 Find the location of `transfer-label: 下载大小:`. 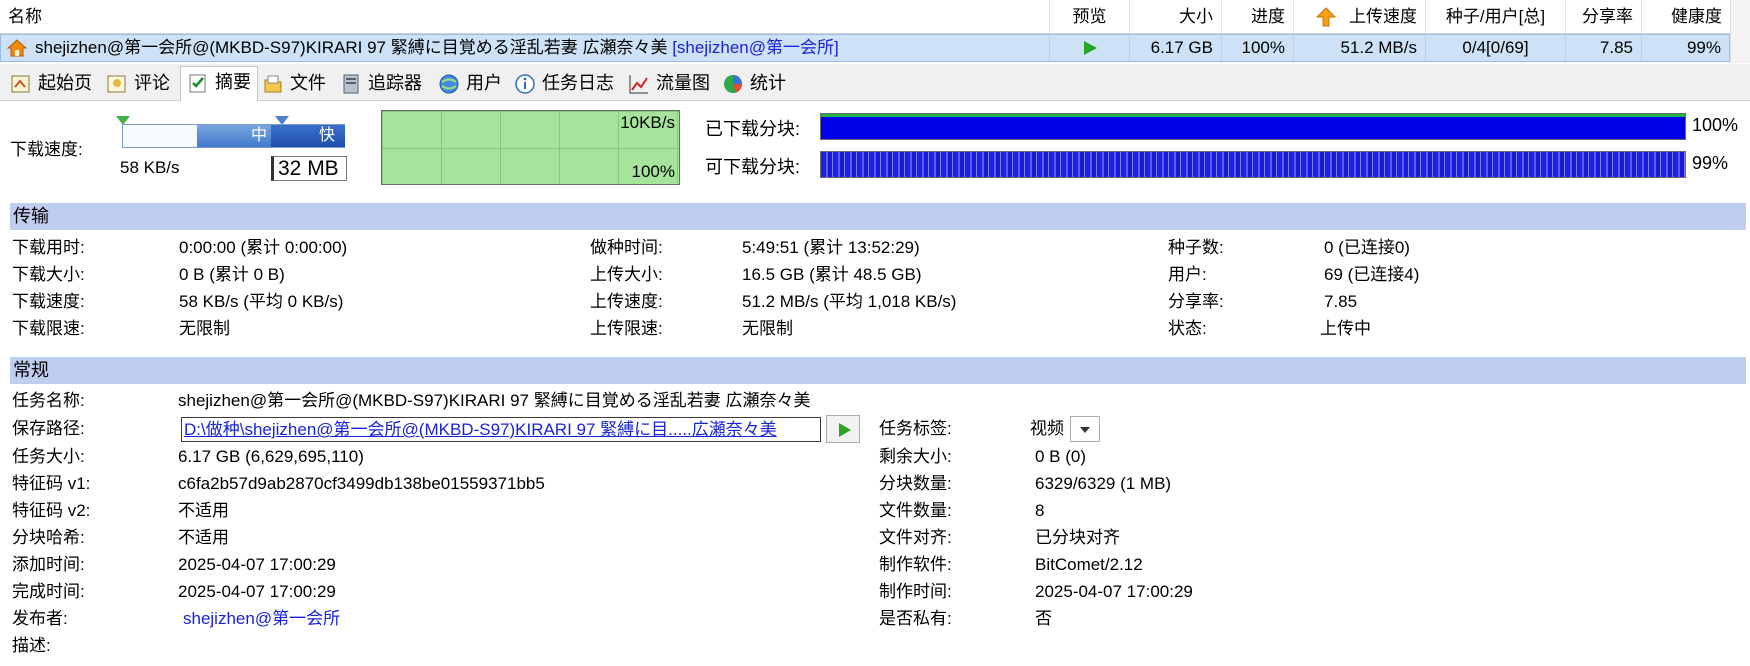

transfer-label: 下载大小: is located at coordinates (48, 274).